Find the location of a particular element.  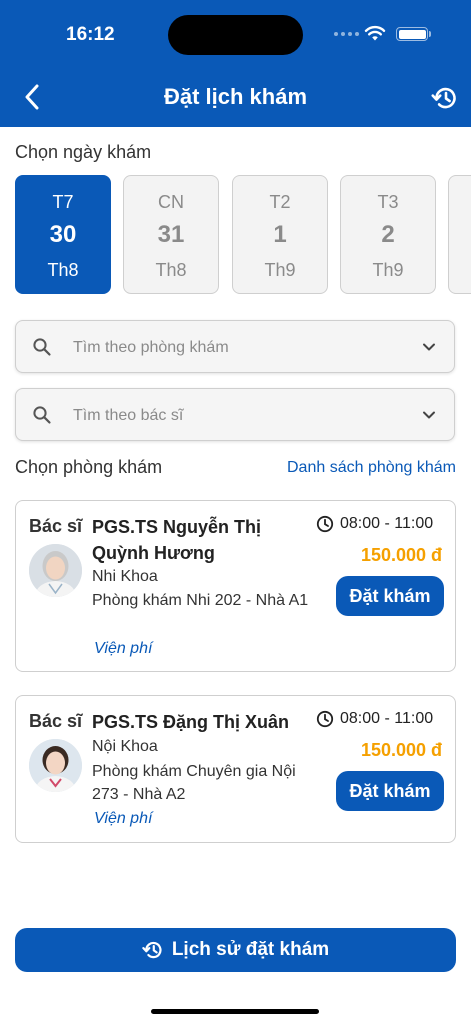

wifi-icon is located at coordinates (375, 33).